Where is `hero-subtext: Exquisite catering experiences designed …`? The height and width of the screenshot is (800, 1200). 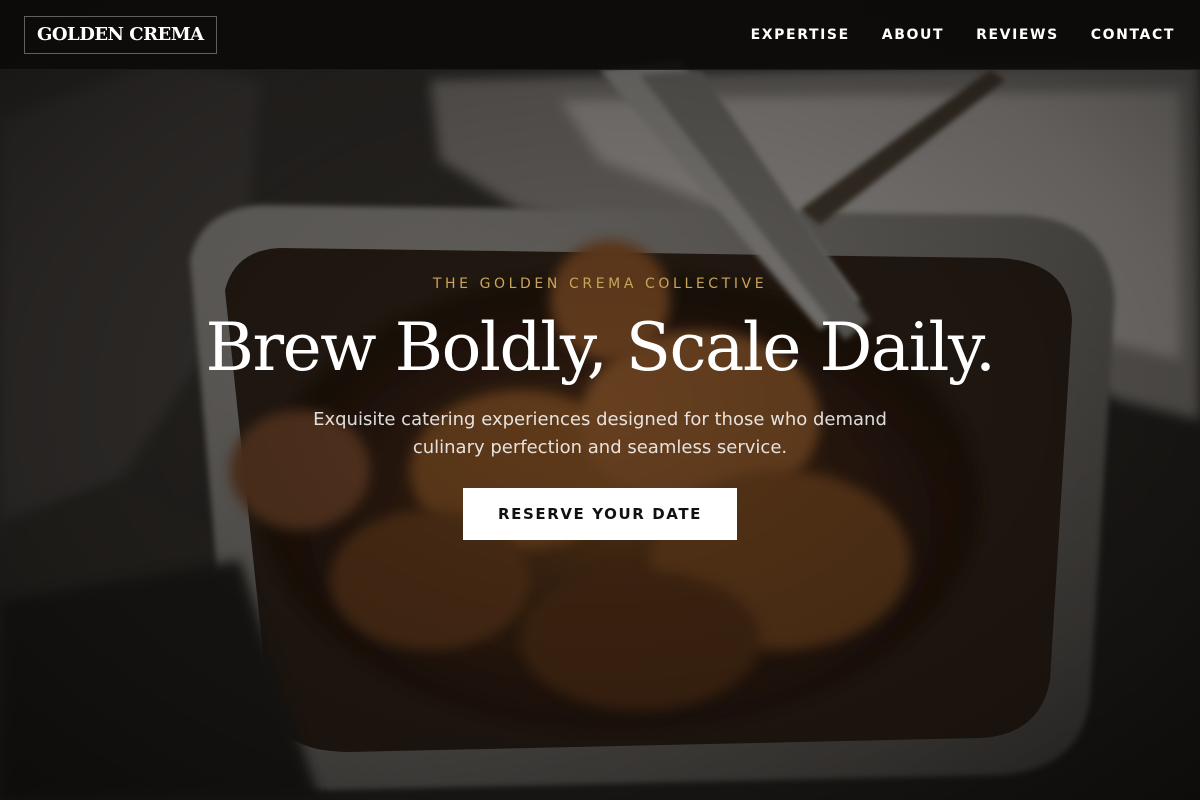
hero-subtext: Exquisite catering experiences designed … is located at coordinates (600, 433).